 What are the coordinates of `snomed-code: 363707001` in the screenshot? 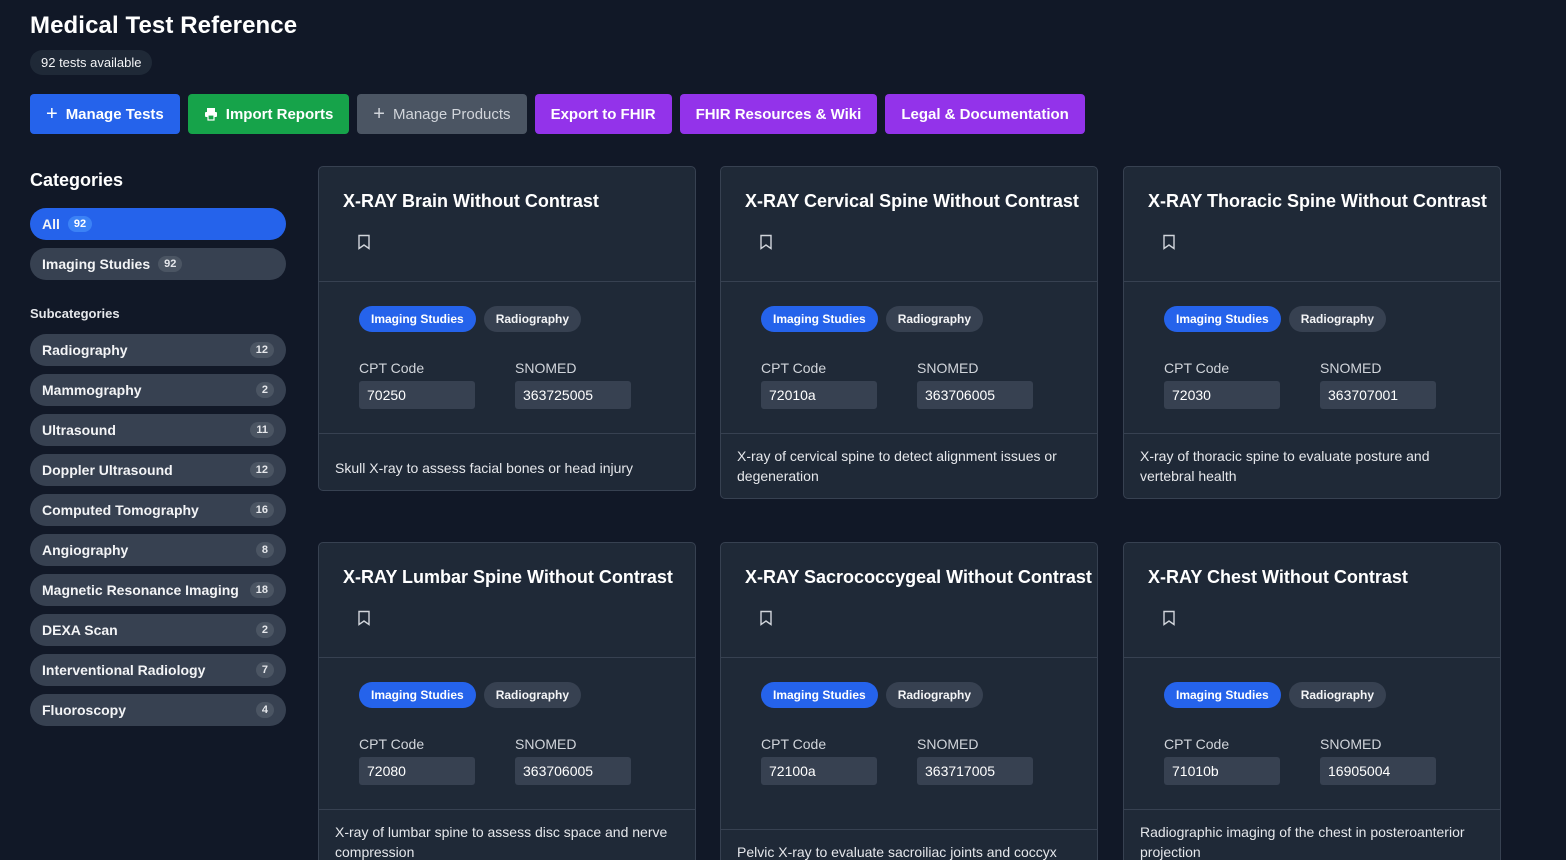 It's located at (1378, 395).